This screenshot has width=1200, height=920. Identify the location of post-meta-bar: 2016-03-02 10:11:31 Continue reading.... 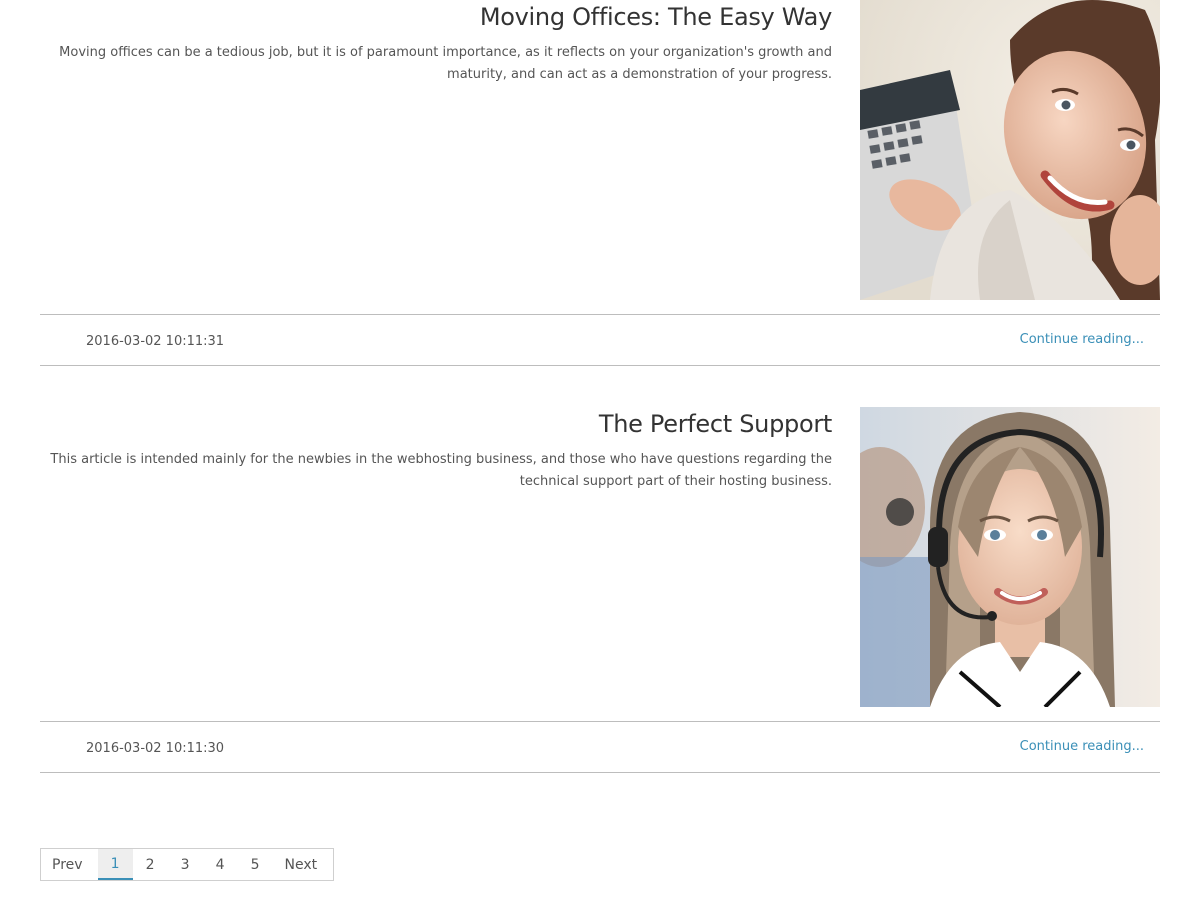
(600, 340).